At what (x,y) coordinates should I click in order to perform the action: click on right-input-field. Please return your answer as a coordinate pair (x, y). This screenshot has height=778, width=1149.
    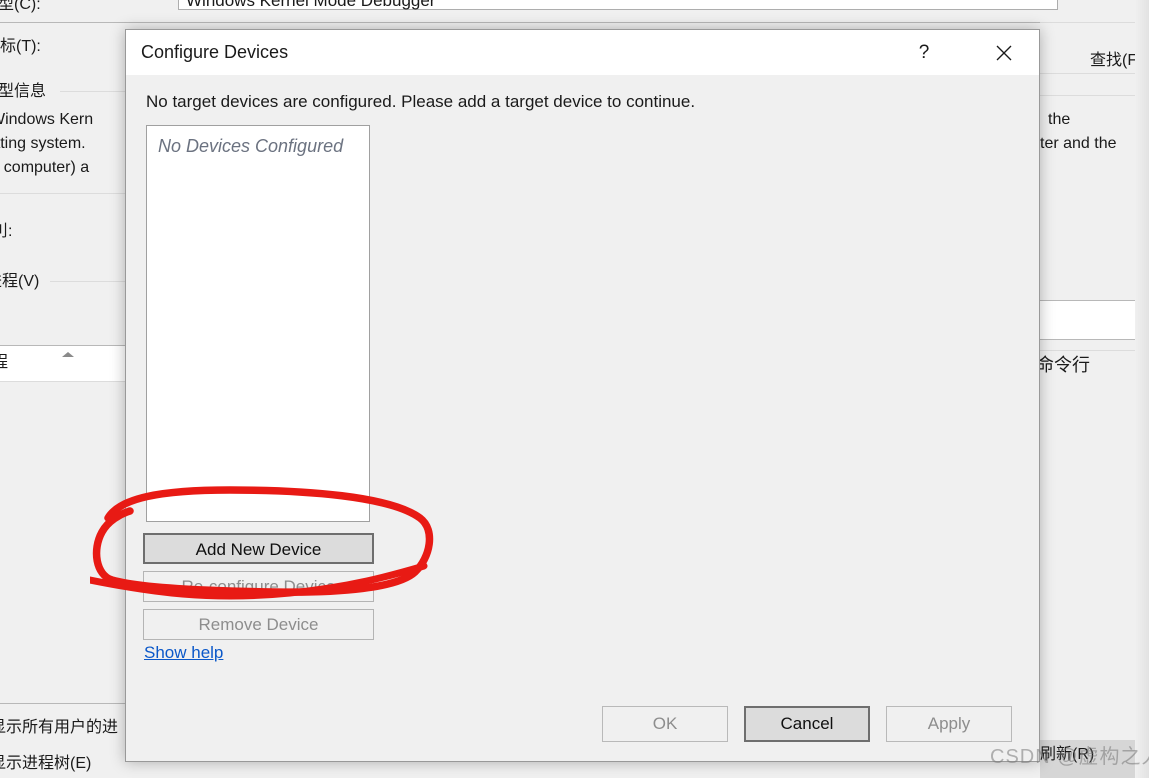
    Looking at the image, I should click on (1094, 320).